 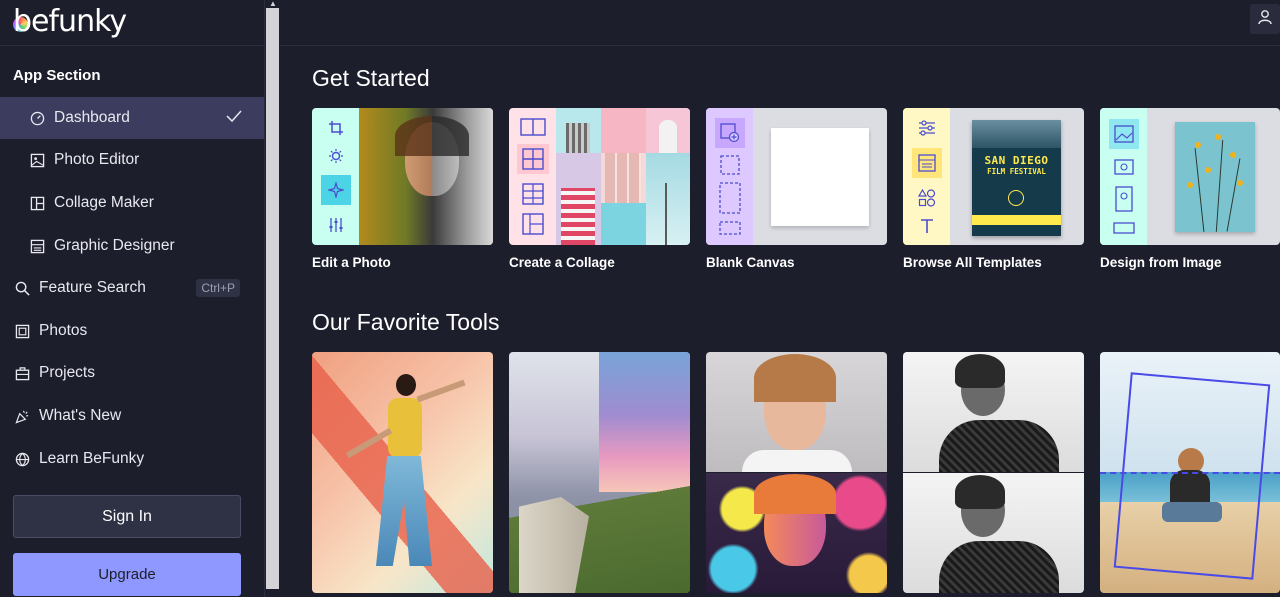 What do you see at coordinates (132, 45) in the screenshot?
I see `divider` at bounding box center [132, 45].